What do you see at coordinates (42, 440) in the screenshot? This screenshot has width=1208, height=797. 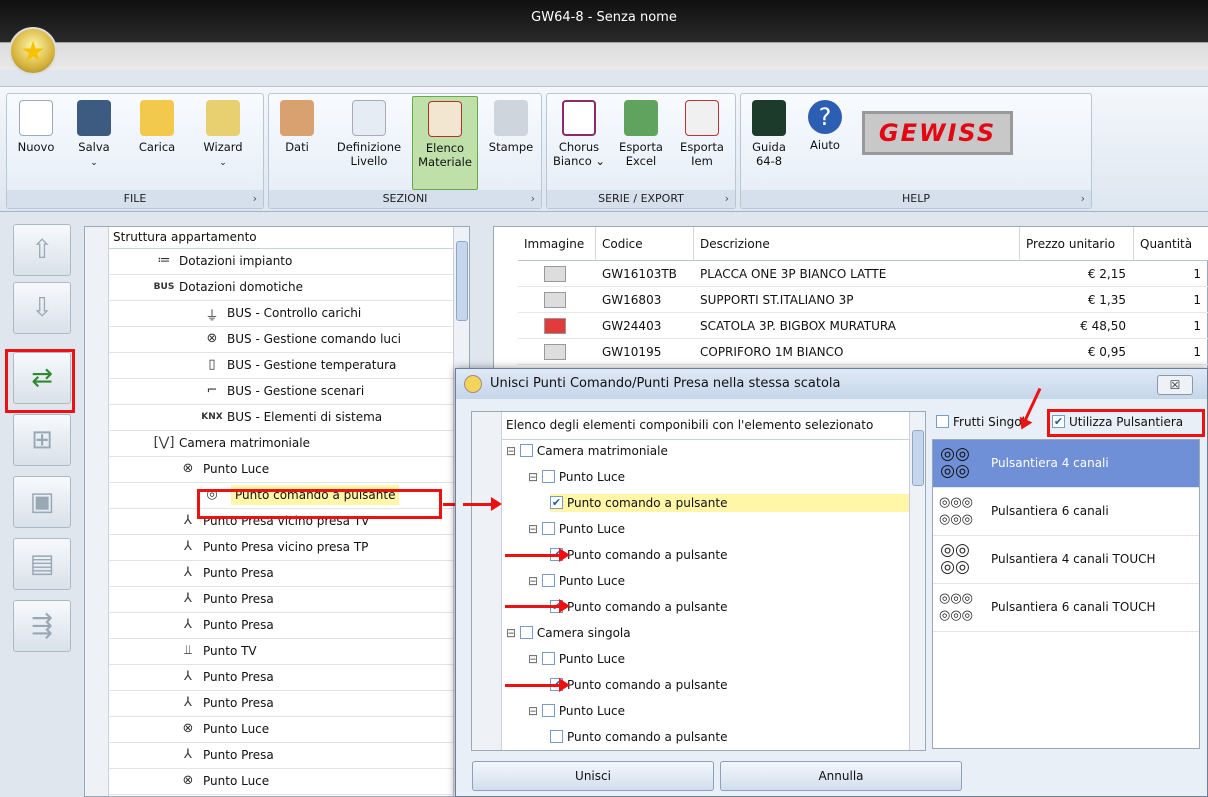 I see `add-element-button: ⊞` at bounding box center [42, 440].